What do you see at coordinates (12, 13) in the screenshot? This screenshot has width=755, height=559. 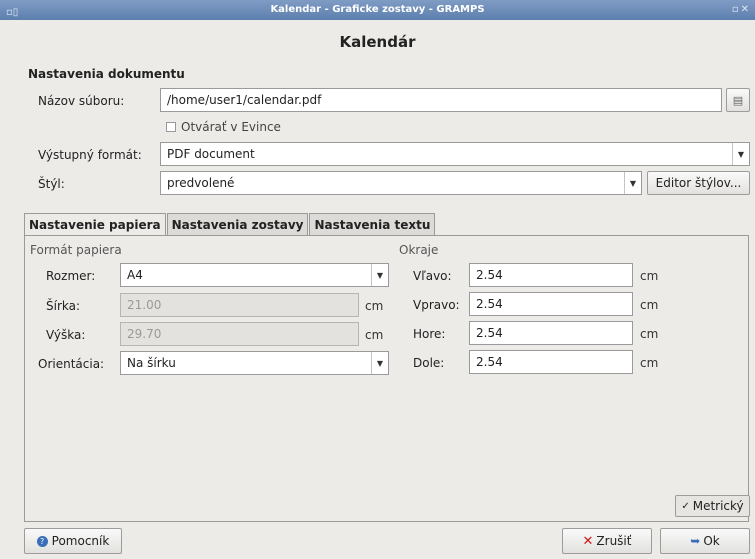 I see `window-menu-icon: ▫▯` at bounding box center [12, 13].